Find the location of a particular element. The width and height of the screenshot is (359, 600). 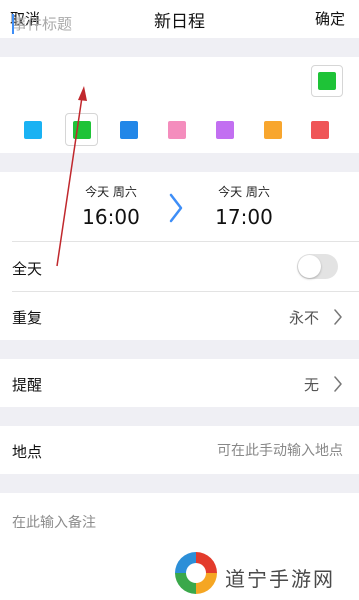

event-title-input is located at coordinates (152, 24).